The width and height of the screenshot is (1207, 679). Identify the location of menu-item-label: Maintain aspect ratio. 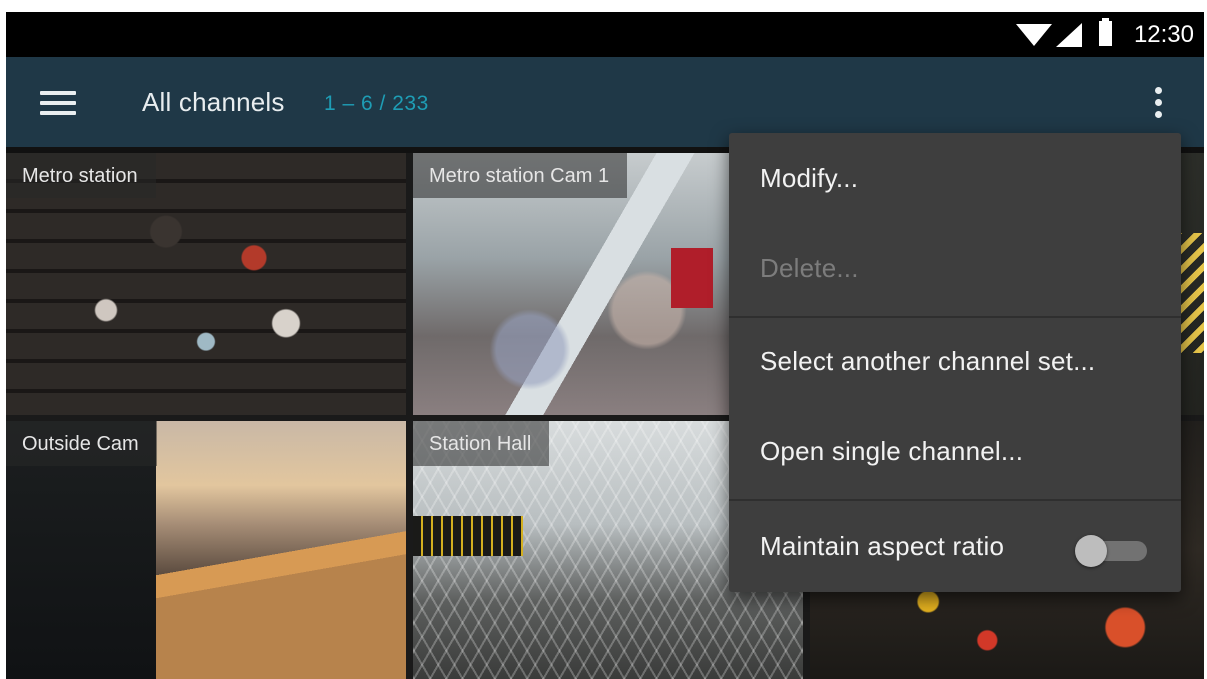
(882, 546).